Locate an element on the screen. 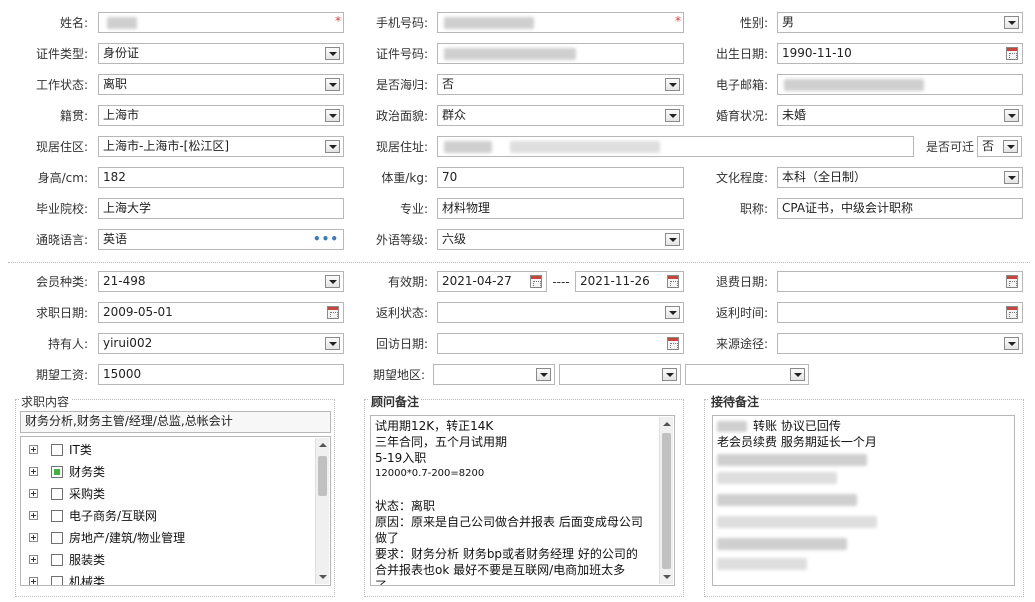  refund-date-field is located at coordinates (900, 281).